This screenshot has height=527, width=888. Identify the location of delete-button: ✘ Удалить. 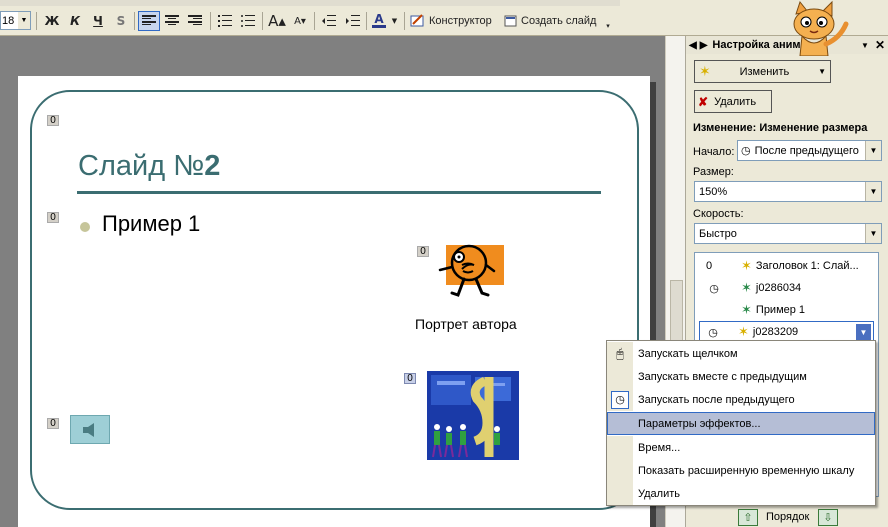
(733, 101).